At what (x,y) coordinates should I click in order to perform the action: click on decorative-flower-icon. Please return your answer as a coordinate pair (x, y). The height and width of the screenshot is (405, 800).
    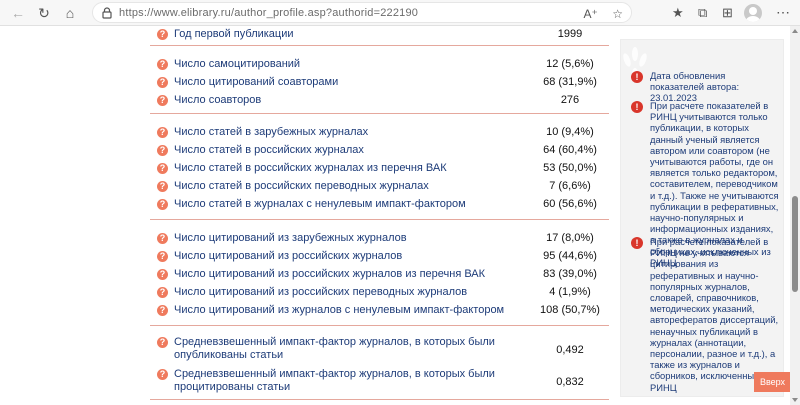
    Looking at the image, I should click on (635, 63).